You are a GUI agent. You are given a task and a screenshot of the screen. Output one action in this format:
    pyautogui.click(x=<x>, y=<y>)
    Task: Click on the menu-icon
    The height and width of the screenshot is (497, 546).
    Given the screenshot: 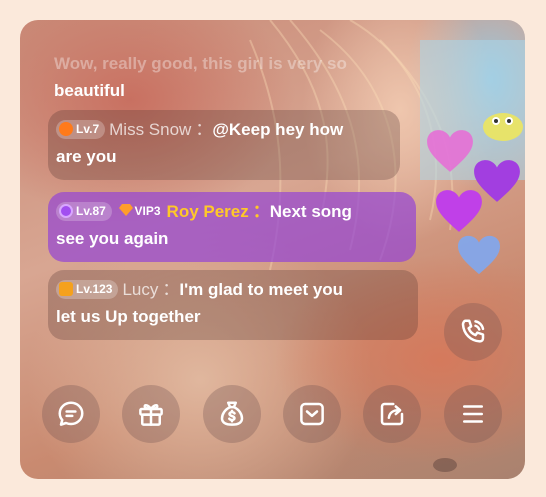 What is the action you would take?
    pyautogui.click(x=473, y=414)
    